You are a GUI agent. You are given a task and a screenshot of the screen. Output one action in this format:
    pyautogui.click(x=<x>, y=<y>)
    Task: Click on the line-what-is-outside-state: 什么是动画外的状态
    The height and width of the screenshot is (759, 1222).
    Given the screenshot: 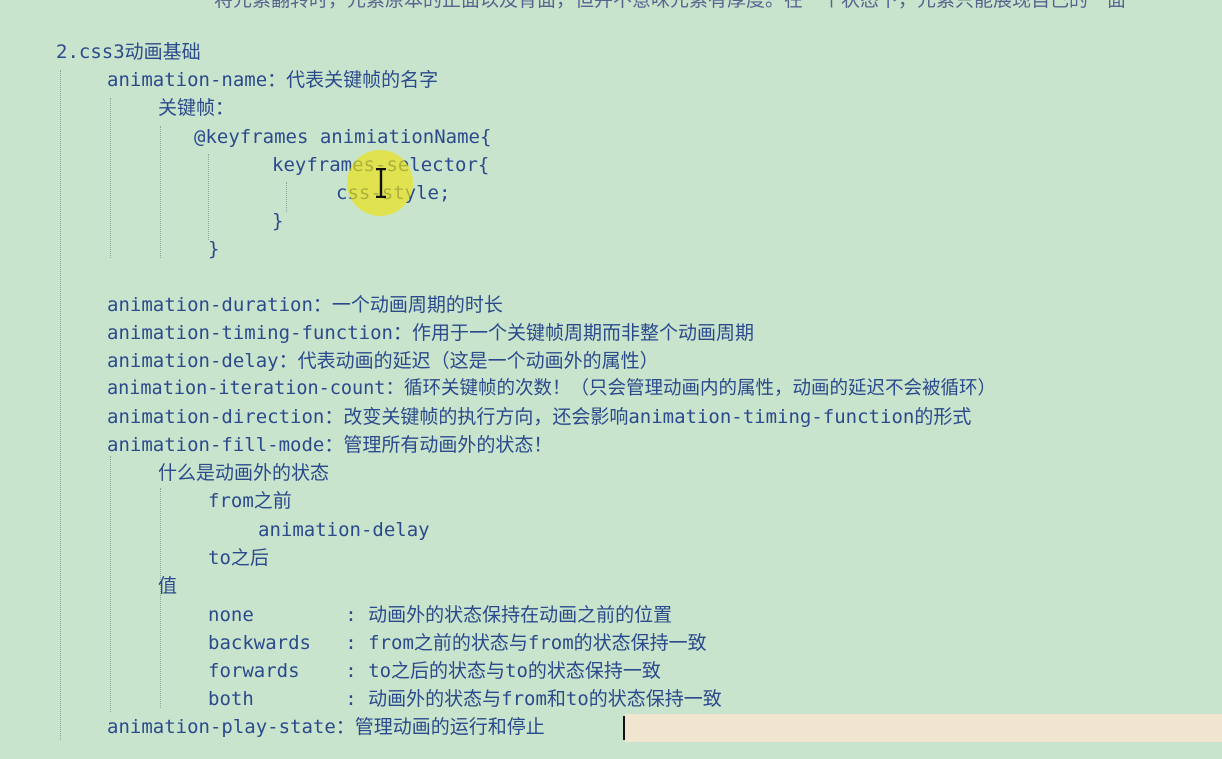 What is the action you would take?
    pyautogui.click(x=244, y=473)
    